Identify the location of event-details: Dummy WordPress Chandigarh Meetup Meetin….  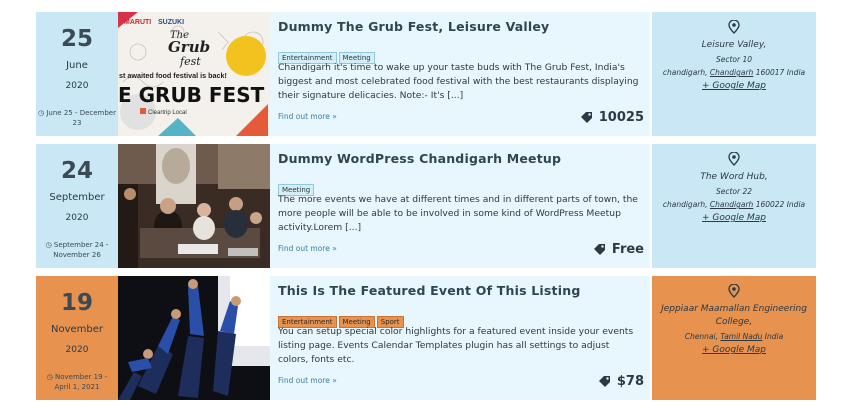
(460, 206).